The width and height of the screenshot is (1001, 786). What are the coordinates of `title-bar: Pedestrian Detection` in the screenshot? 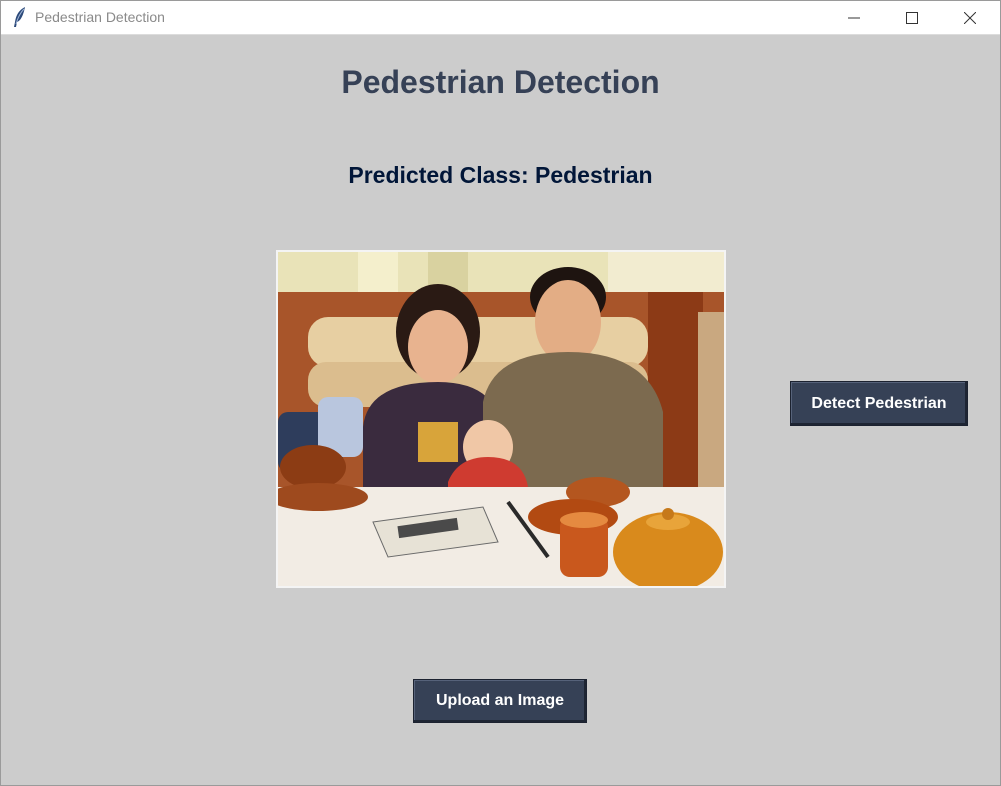 It's located at (500, 18).